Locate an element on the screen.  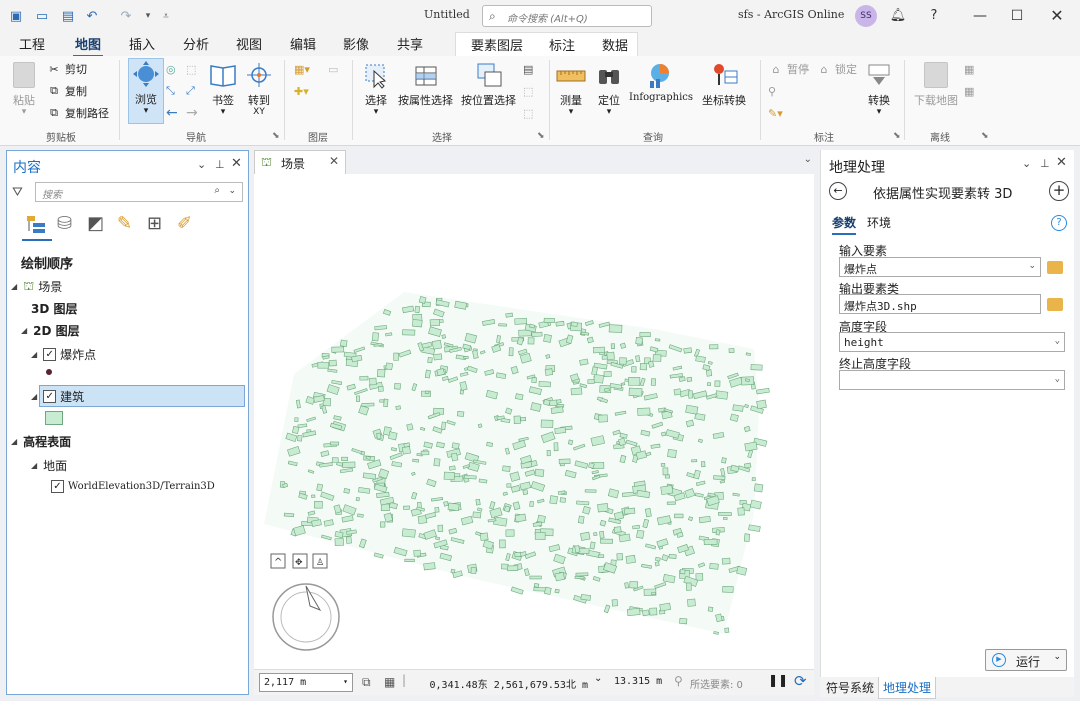
maximize-button: ☐ is located at coordinates (1017, 16).